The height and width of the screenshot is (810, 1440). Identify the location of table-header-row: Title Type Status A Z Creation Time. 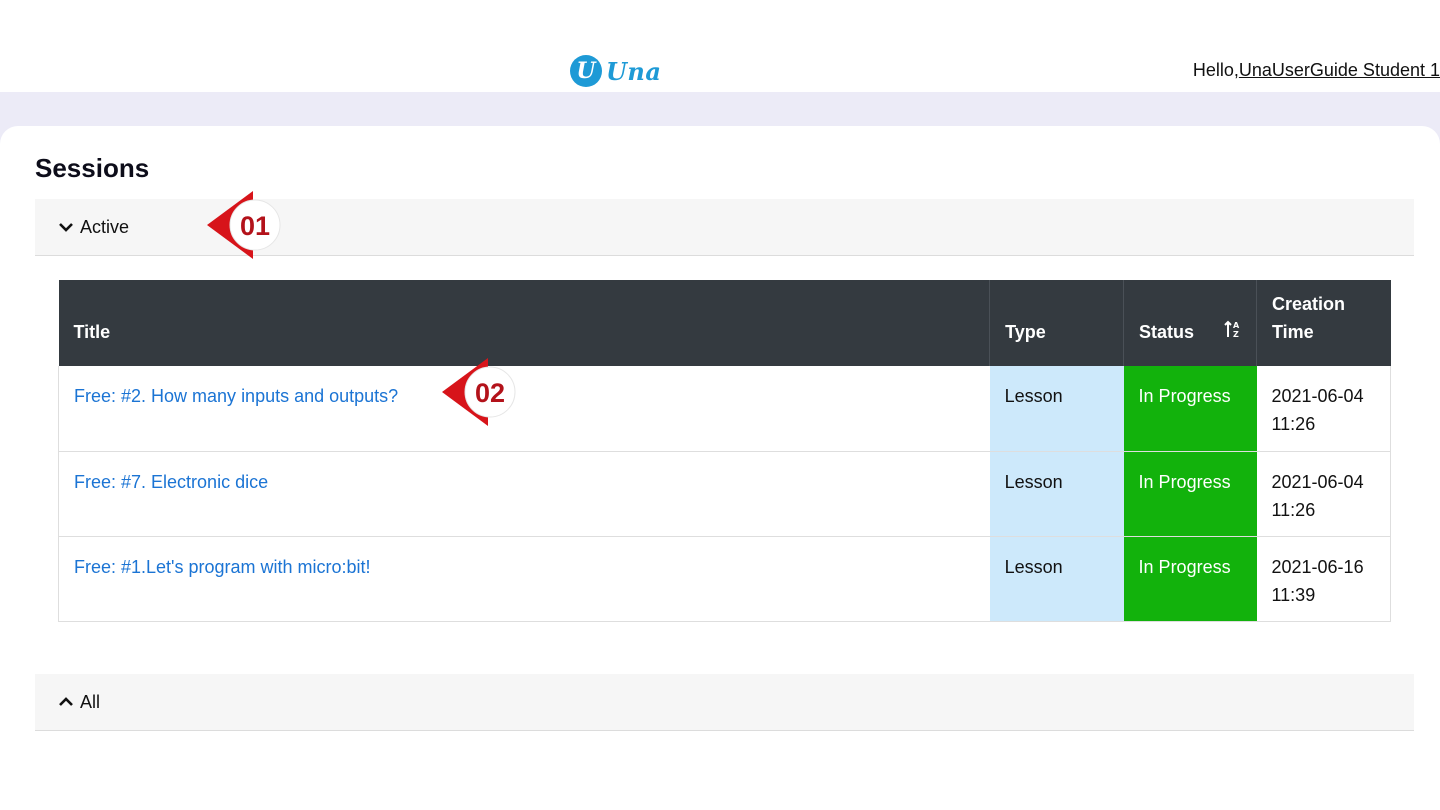
(724, 323).